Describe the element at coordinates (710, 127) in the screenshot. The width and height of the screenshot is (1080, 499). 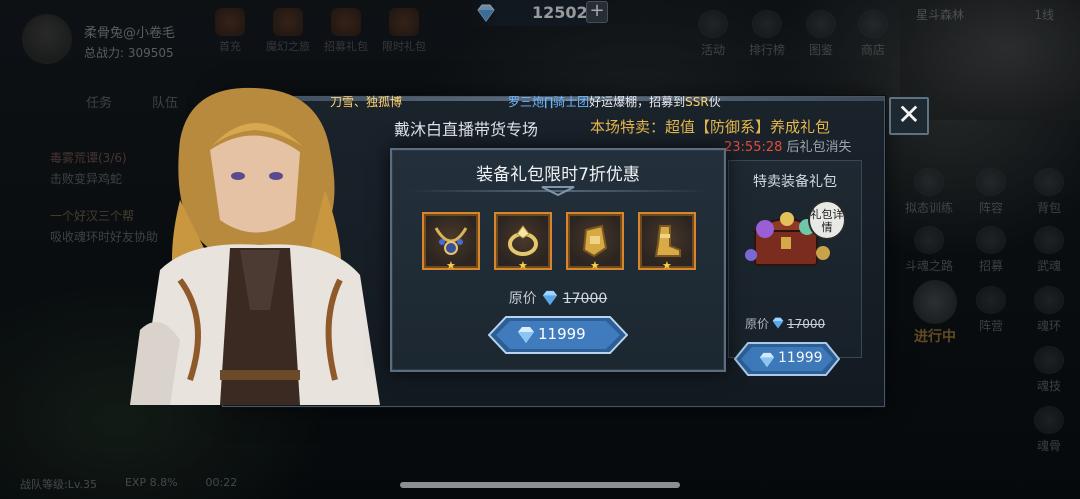
I see `special-offer-title: 本场特卖：超值【防御系】养成礼包` at that location.